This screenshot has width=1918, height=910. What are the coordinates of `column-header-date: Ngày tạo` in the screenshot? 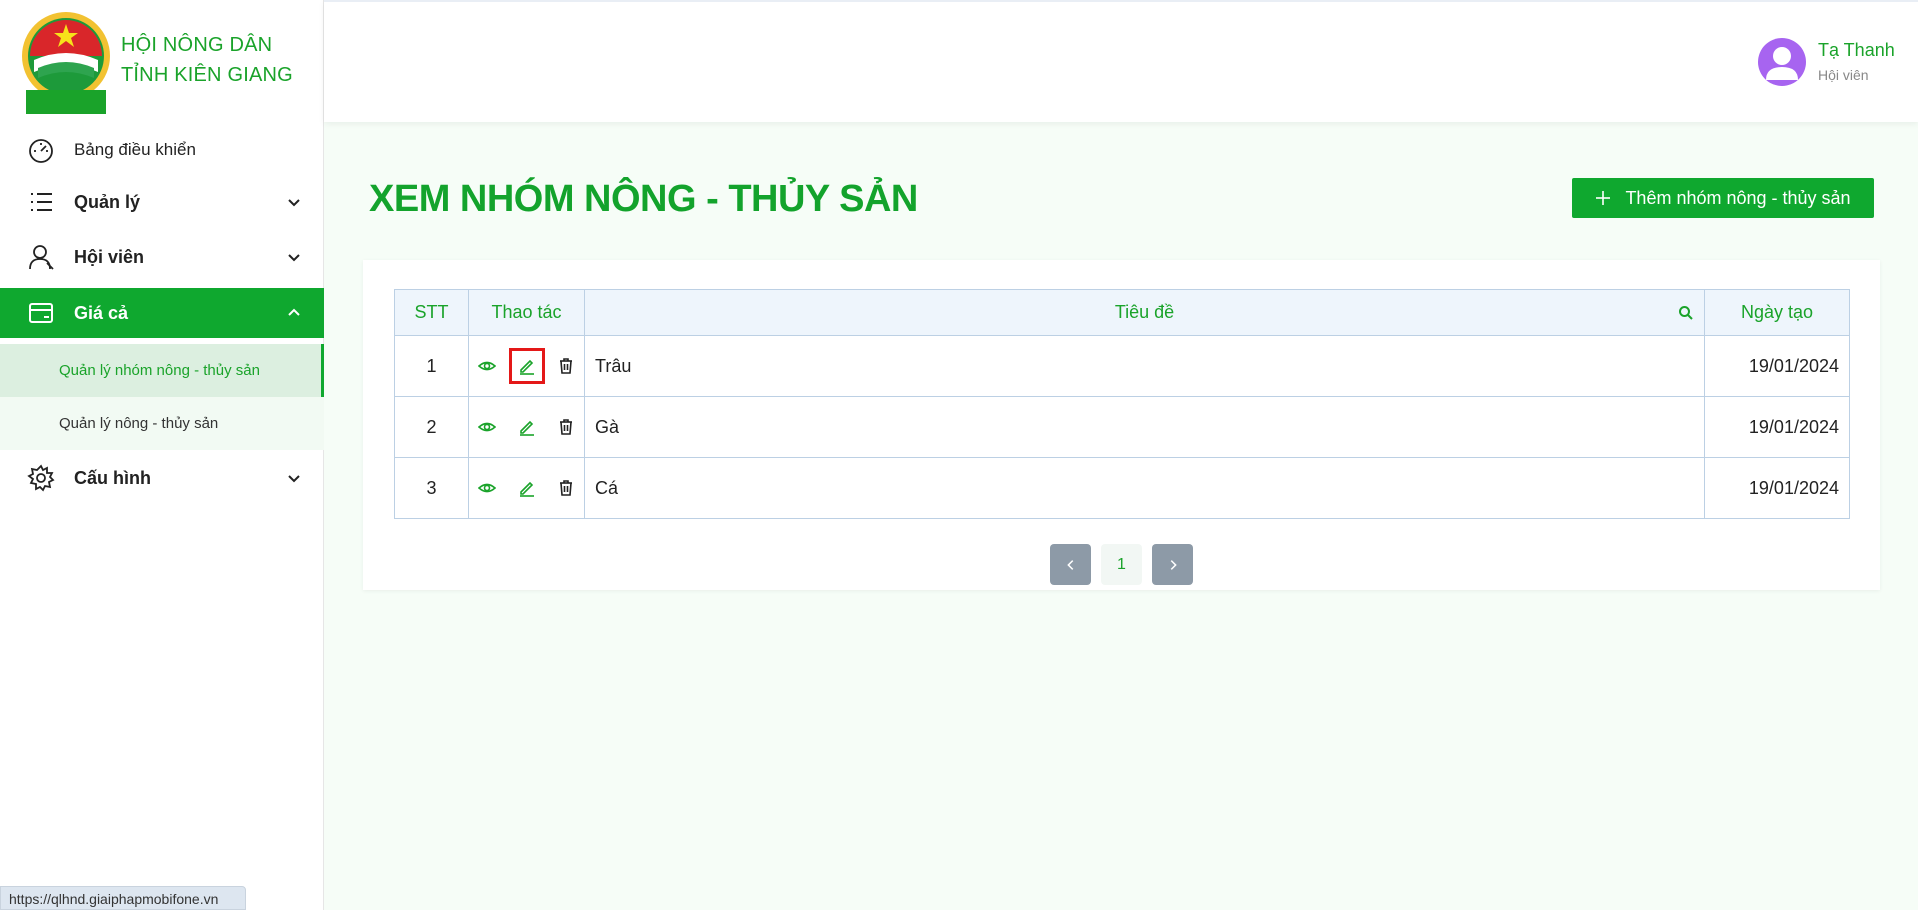 It's located at (1777, 312).